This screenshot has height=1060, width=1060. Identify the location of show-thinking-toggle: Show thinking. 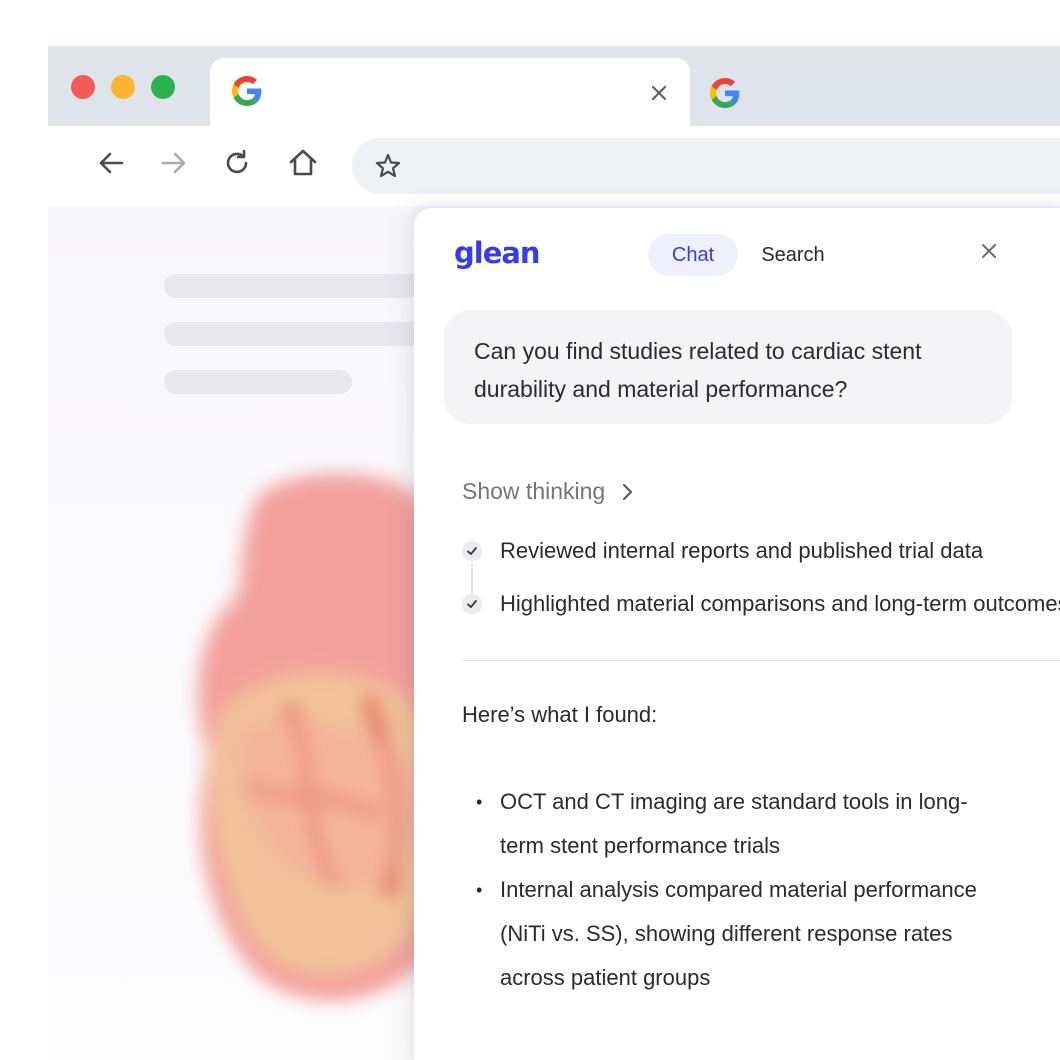
(548, 491).